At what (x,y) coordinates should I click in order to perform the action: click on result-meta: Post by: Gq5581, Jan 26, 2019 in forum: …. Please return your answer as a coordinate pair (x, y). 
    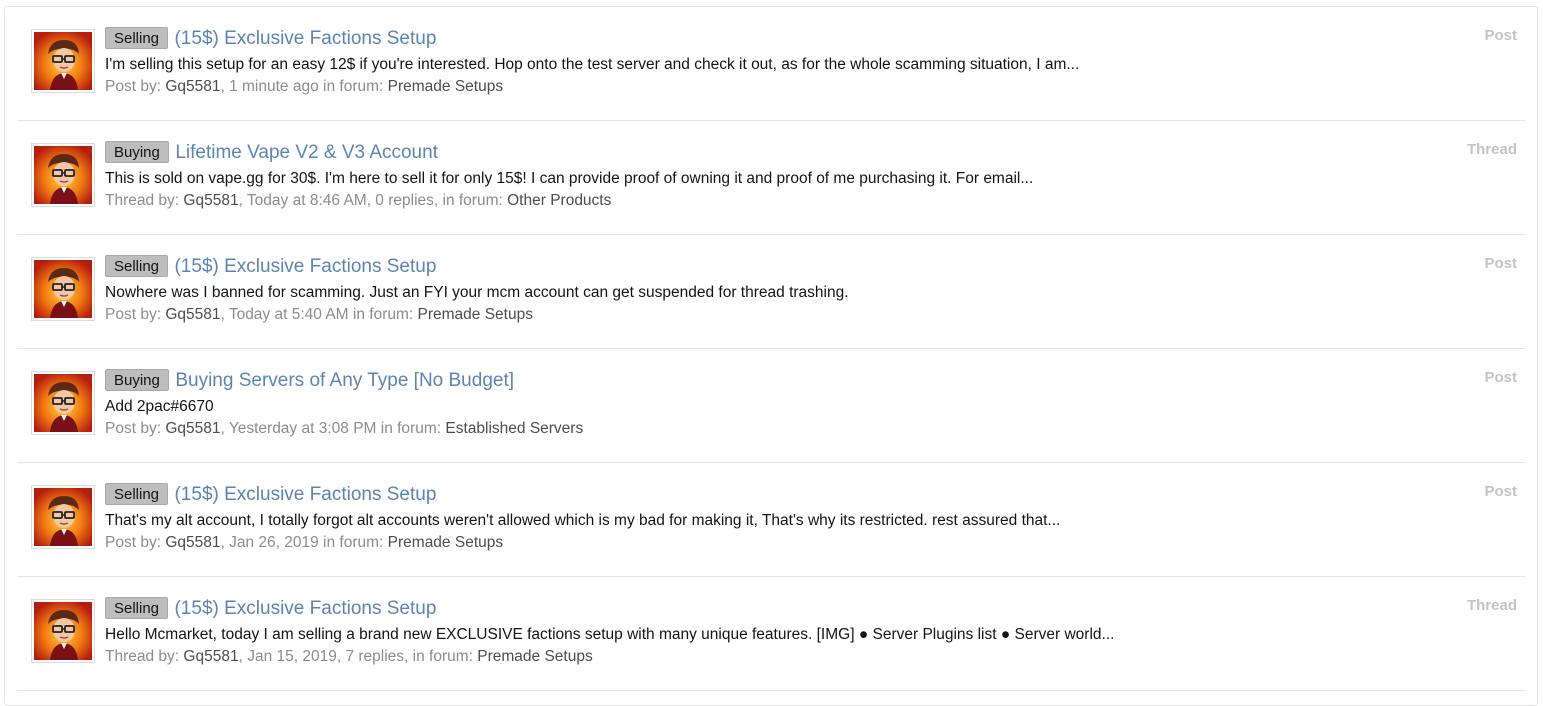
    Looking at the image, I should click on (755, 543).